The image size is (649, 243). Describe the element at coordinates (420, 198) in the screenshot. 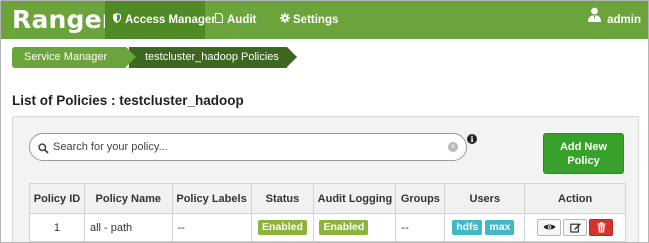

I see `col-groups: Groups` at that location.